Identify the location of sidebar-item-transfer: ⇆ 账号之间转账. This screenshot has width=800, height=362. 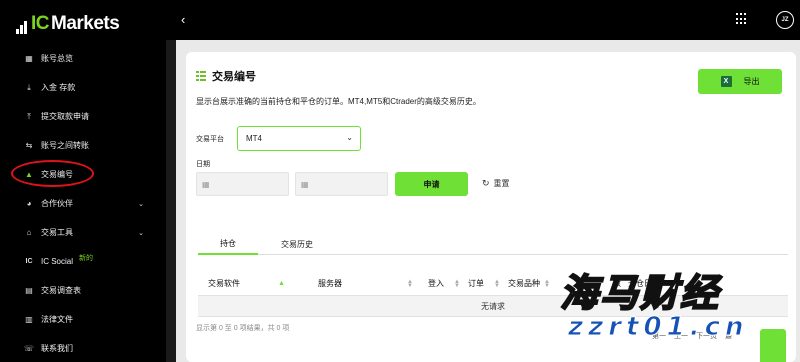
(83, 145).